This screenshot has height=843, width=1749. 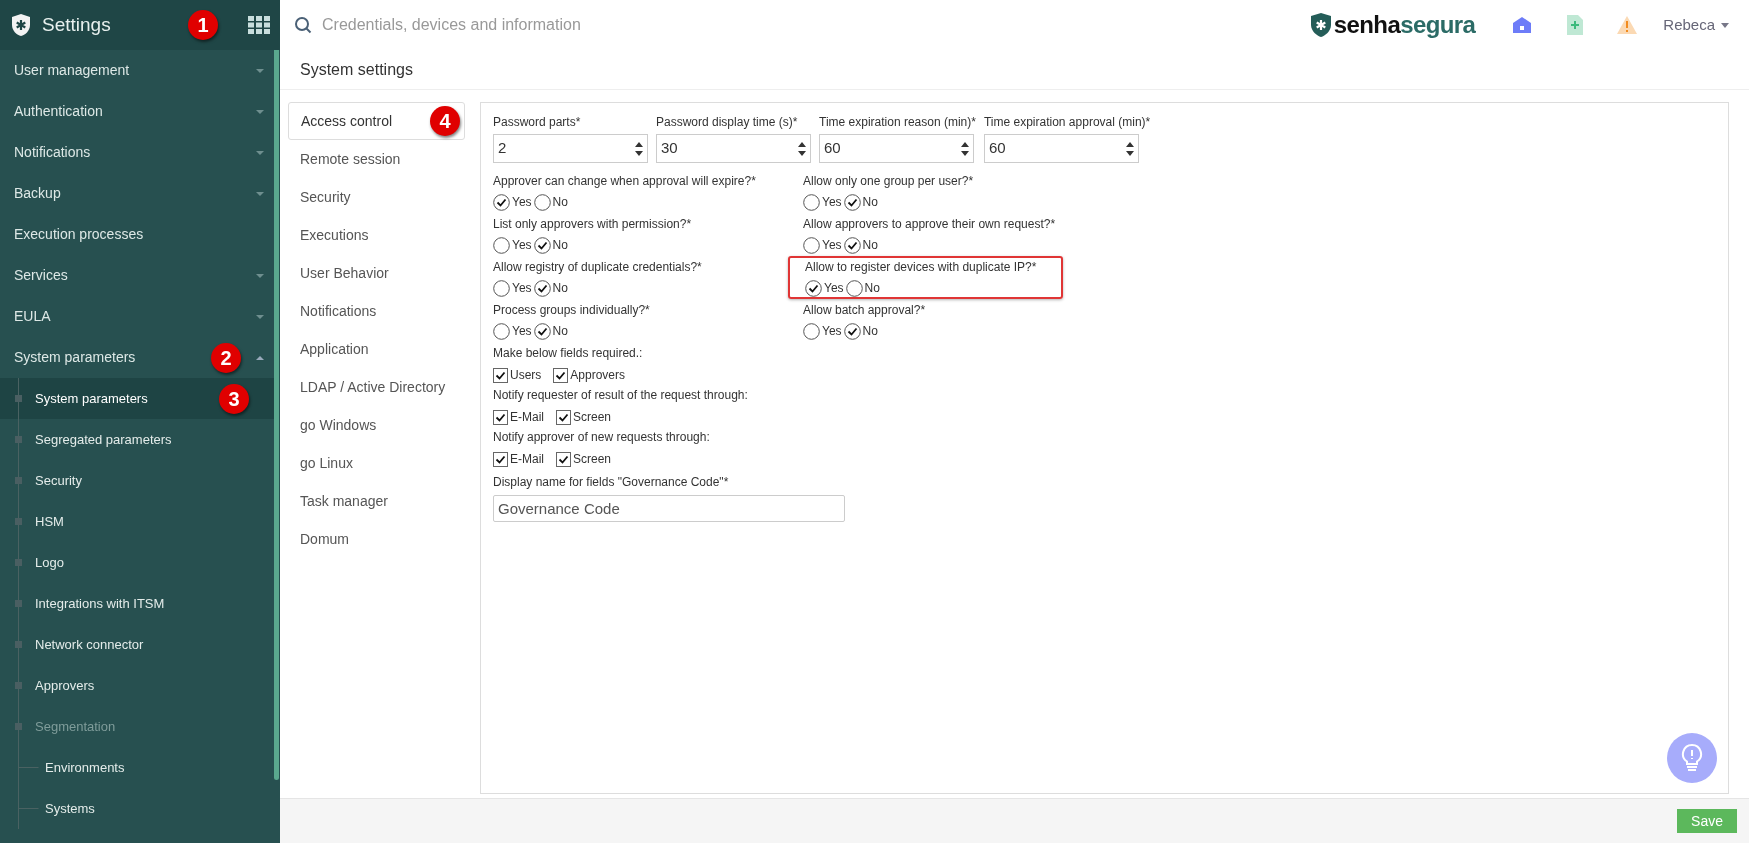 What do you see at coordinates (1692, 758) in the screenshot?
I see `lightbulb-icon` at bounding box center [1692, 758].